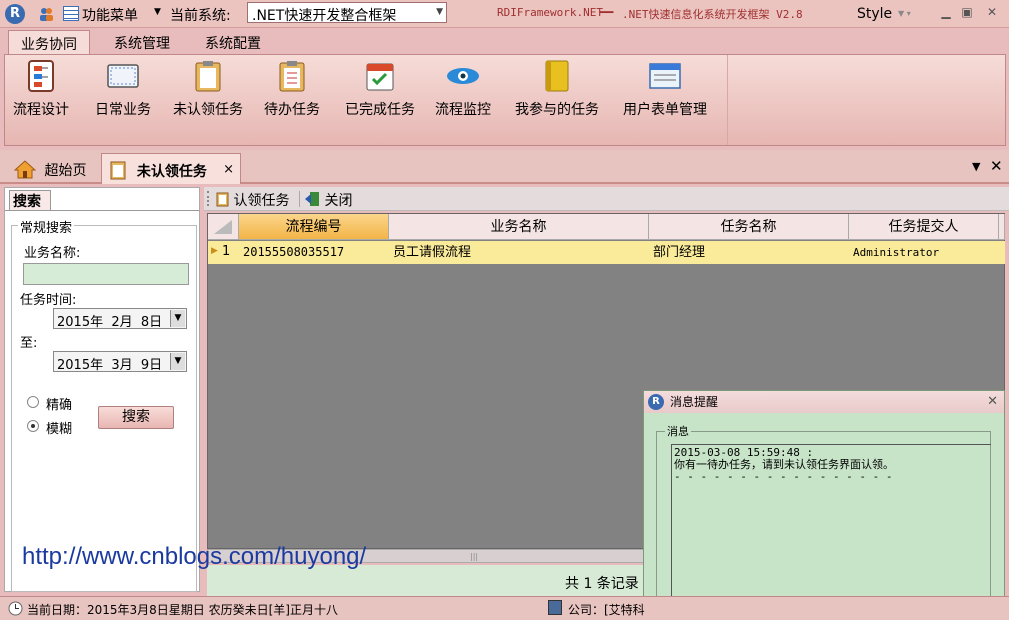 The height and width of the screenshot is (620, 1009). What do you see at coordinates (338, 201) in the screenshot?
I see `close-label: 关闭` at bounding box center [338, 201].